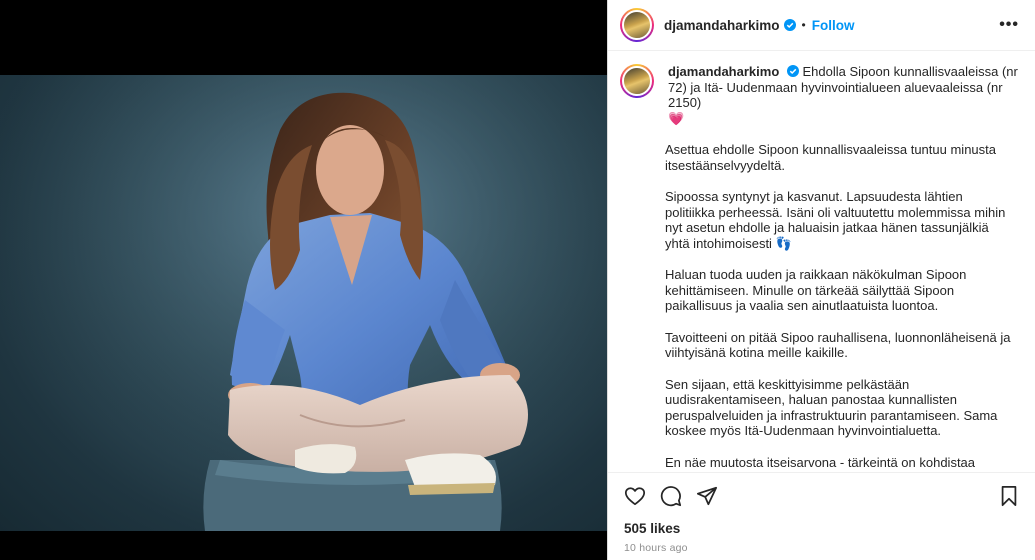 The image size is (1035, 560). What do you see at coordinates (821, 528) in the screenshot?
I see `likes-count: 505 likes` at bounding box center [821, 528].